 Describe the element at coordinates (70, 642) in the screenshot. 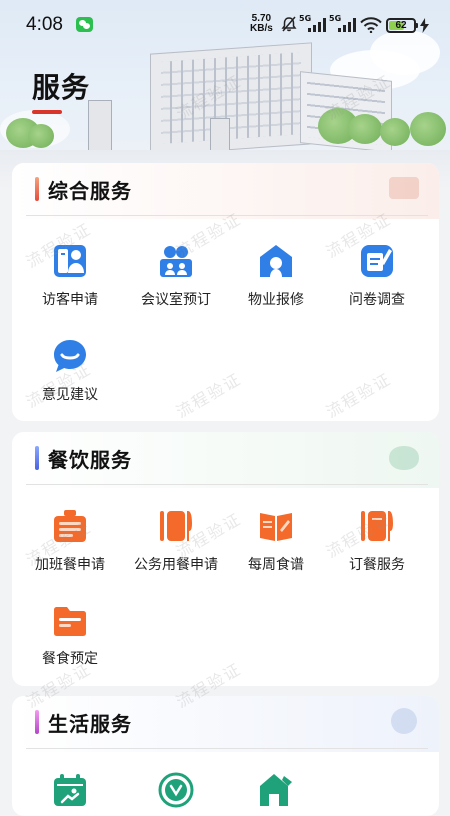

I see `service-meal-reservation: 餐食预定` at that location.